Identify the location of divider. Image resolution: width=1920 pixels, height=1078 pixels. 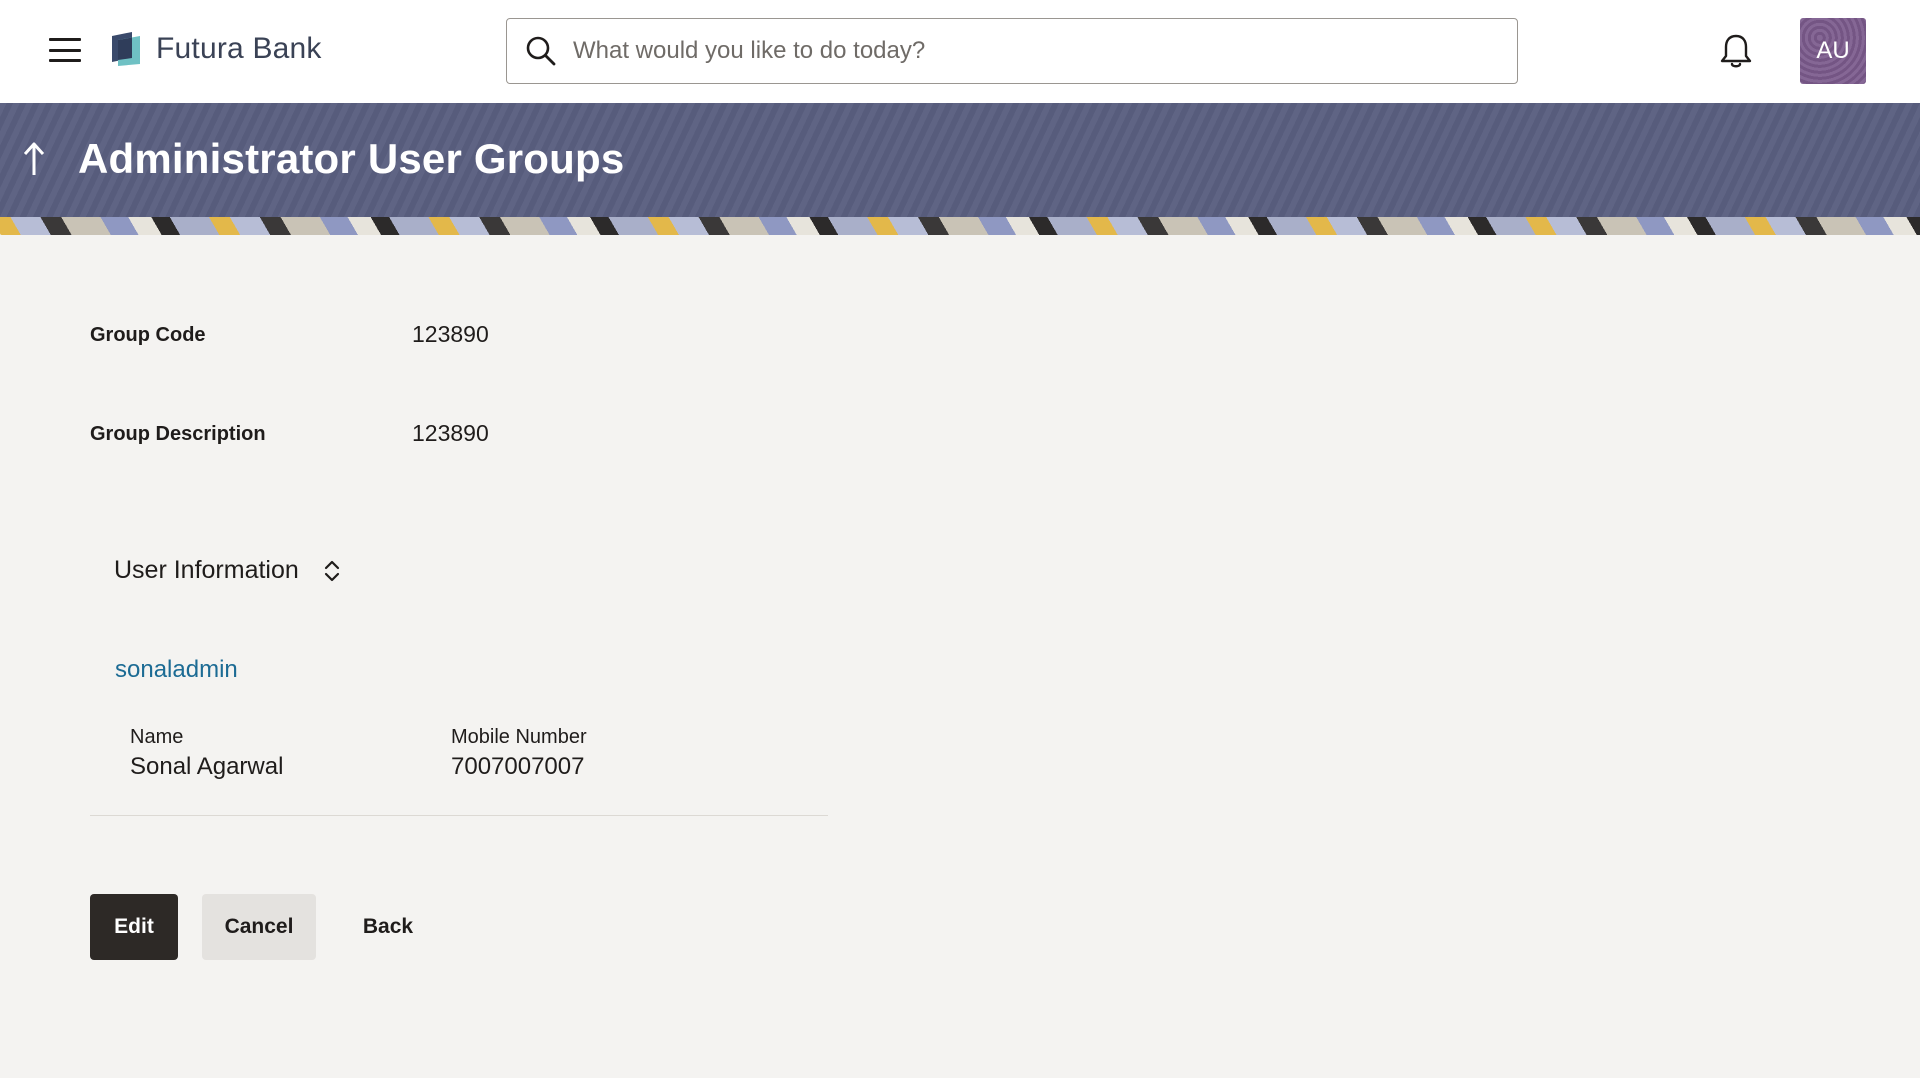
(459, 815).